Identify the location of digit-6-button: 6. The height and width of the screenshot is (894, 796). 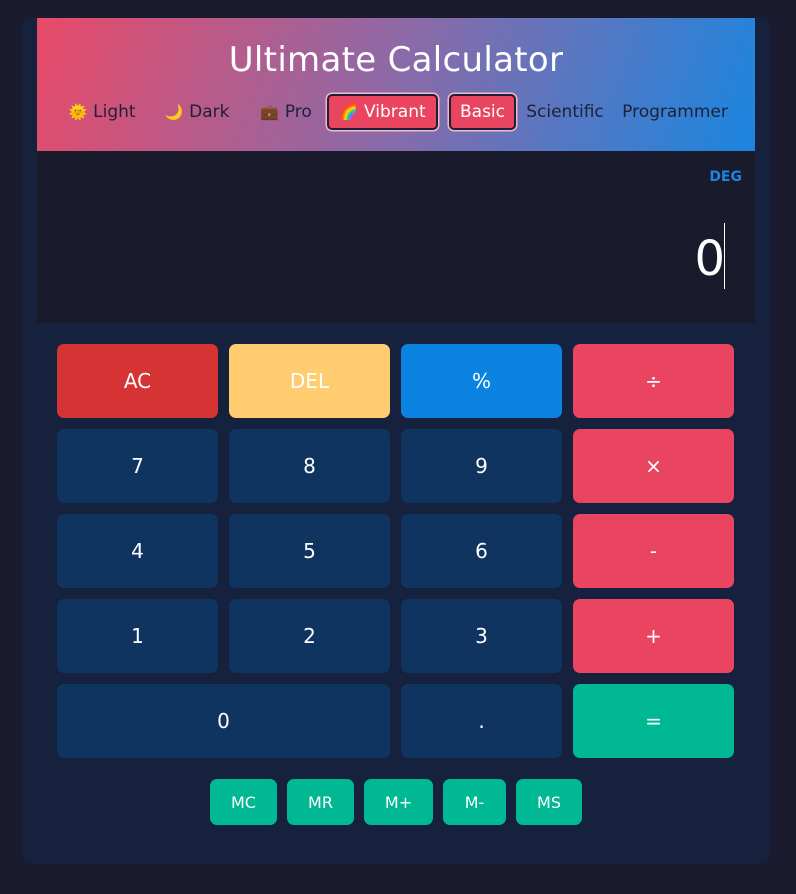
(481, 551).